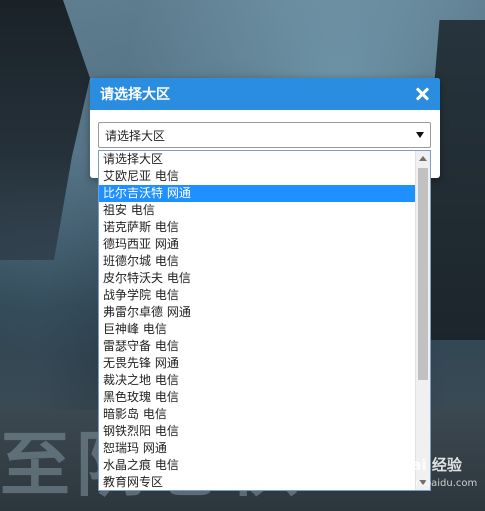 The image size is (485, 511). What do you see at coordinates (257, 414) in the screenshot?
I see `dropdown-option: 暗影岛 电信` at bounding box center [257, 414].